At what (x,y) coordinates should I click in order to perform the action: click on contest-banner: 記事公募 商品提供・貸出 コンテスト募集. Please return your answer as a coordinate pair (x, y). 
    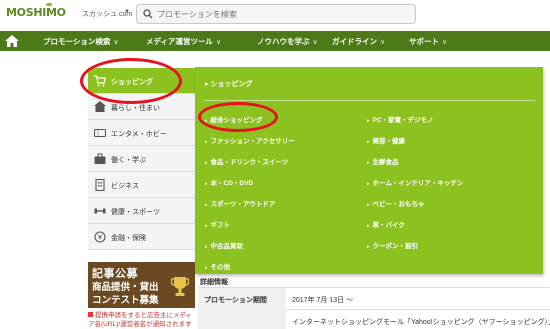
    Looking at the image, I should click on (141, 285).